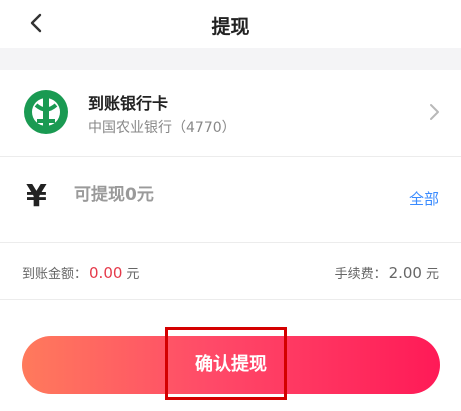 The height and width of the screenshot is (411, 461). I want to click on abc-bank-logo-icon, so click(46, 112).